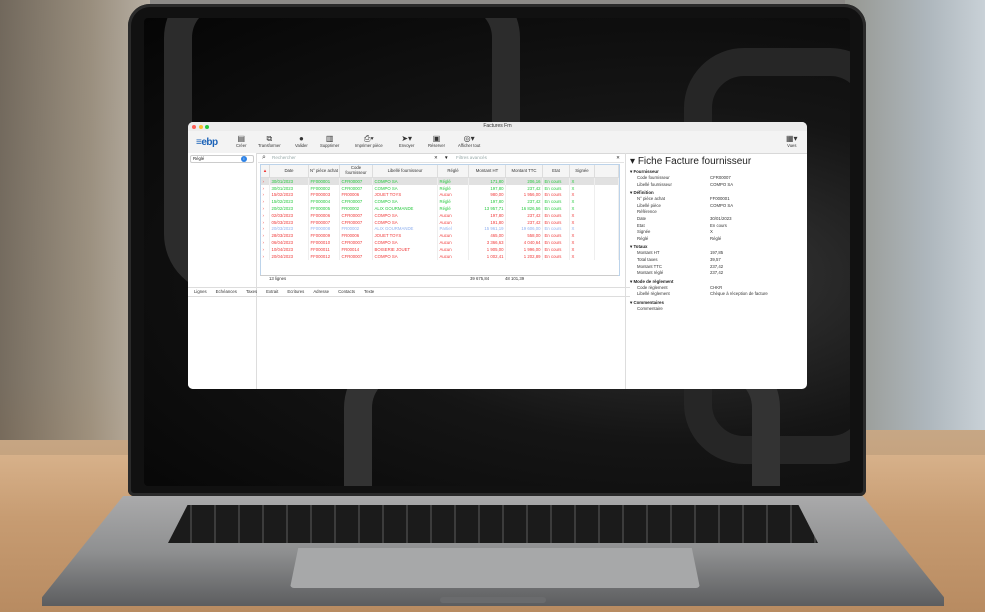  Describe the element at coordinates (226, 292) in the screenshot. I see `tab-1: Echéances` at that location.